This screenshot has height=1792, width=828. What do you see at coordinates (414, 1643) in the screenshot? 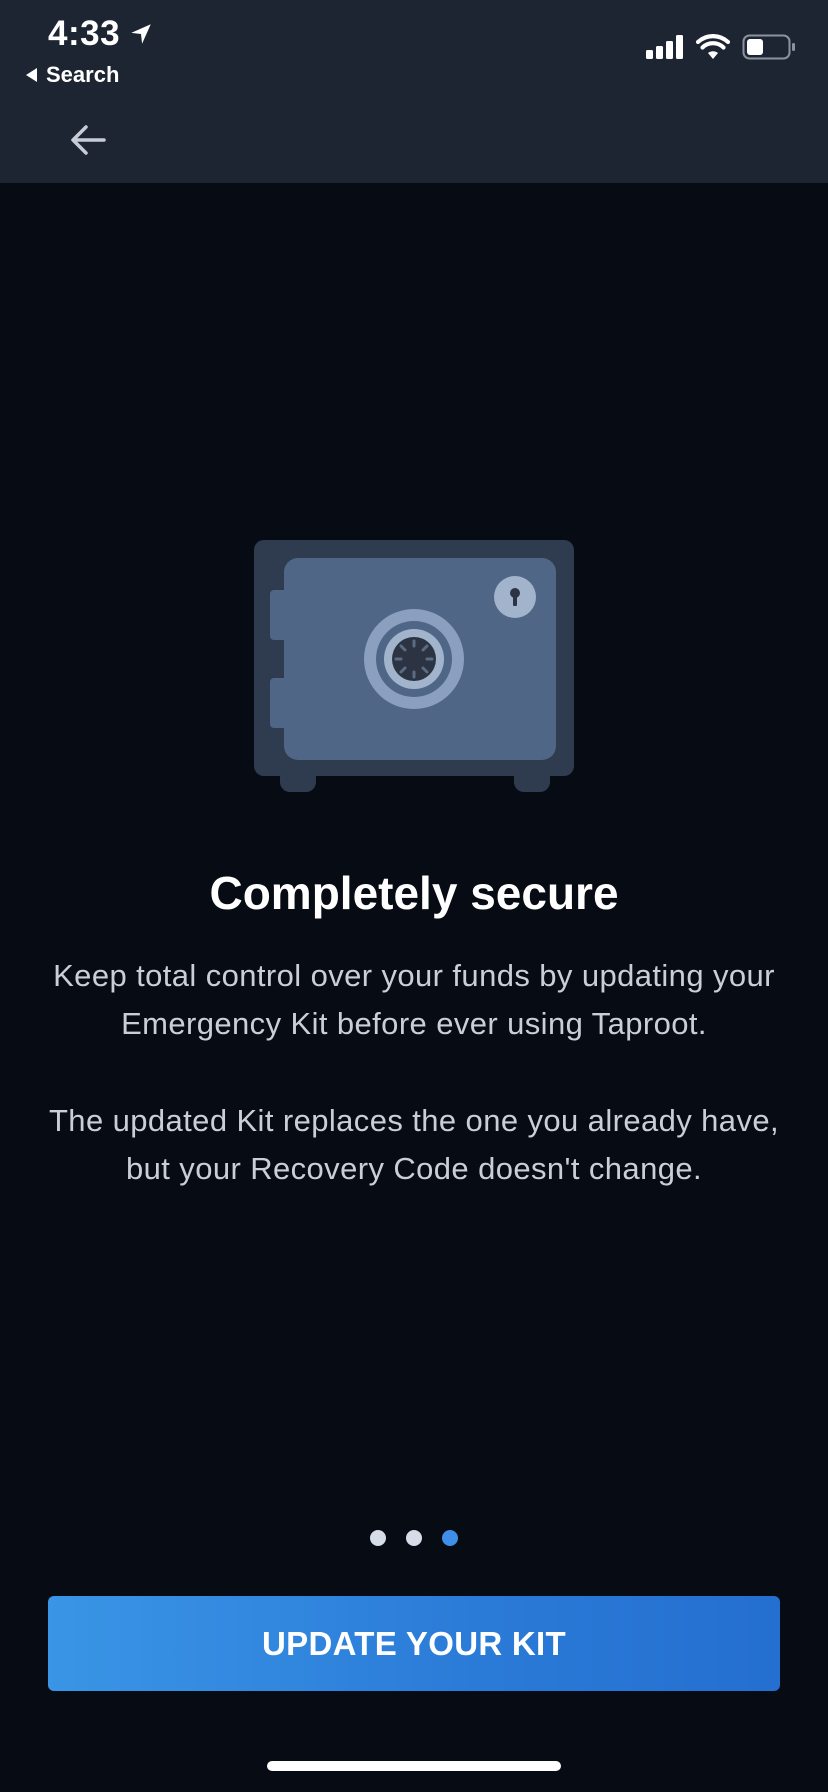
I see `update-your-kit-button: UPDATE YOUR KIT` at bounding box center [414, 1643].